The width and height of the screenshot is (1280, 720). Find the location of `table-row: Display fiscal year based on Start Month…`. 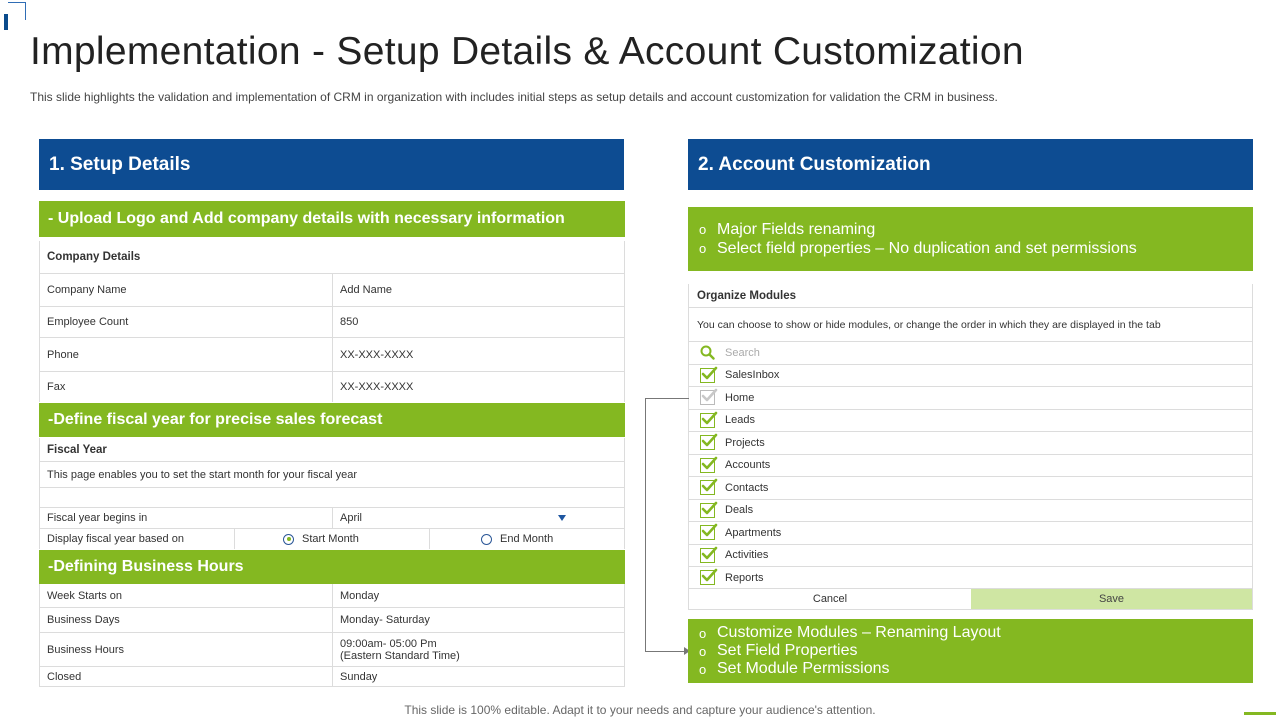

table-row: Display fiscal year based on Start Month… is located at coordinates (332, 539).